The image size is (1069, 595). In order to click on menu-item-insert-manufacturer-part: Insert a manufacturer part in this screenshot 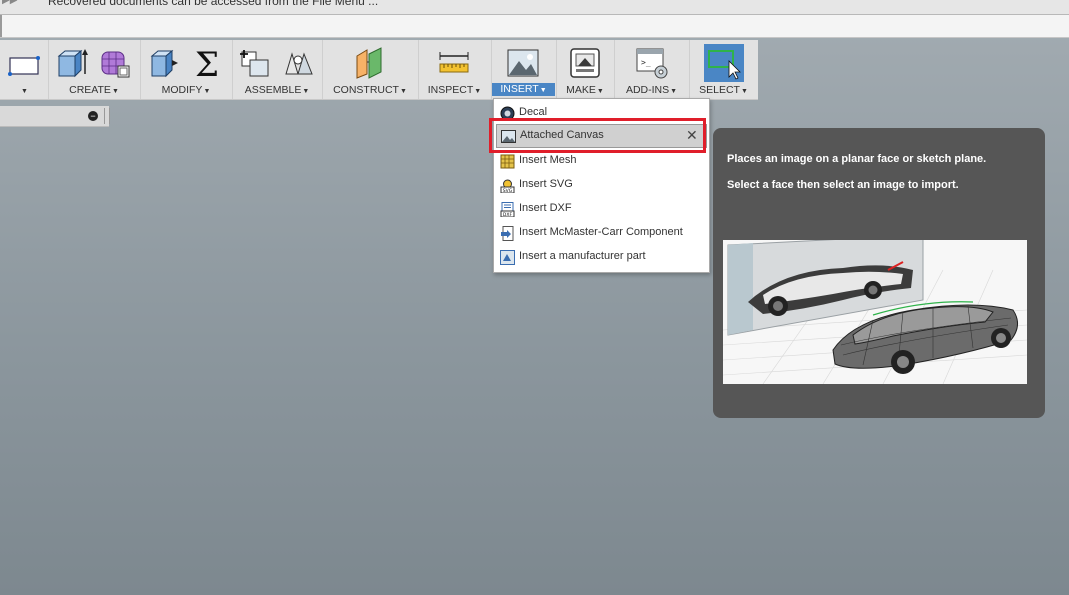, I will do `click(600, 257)`.